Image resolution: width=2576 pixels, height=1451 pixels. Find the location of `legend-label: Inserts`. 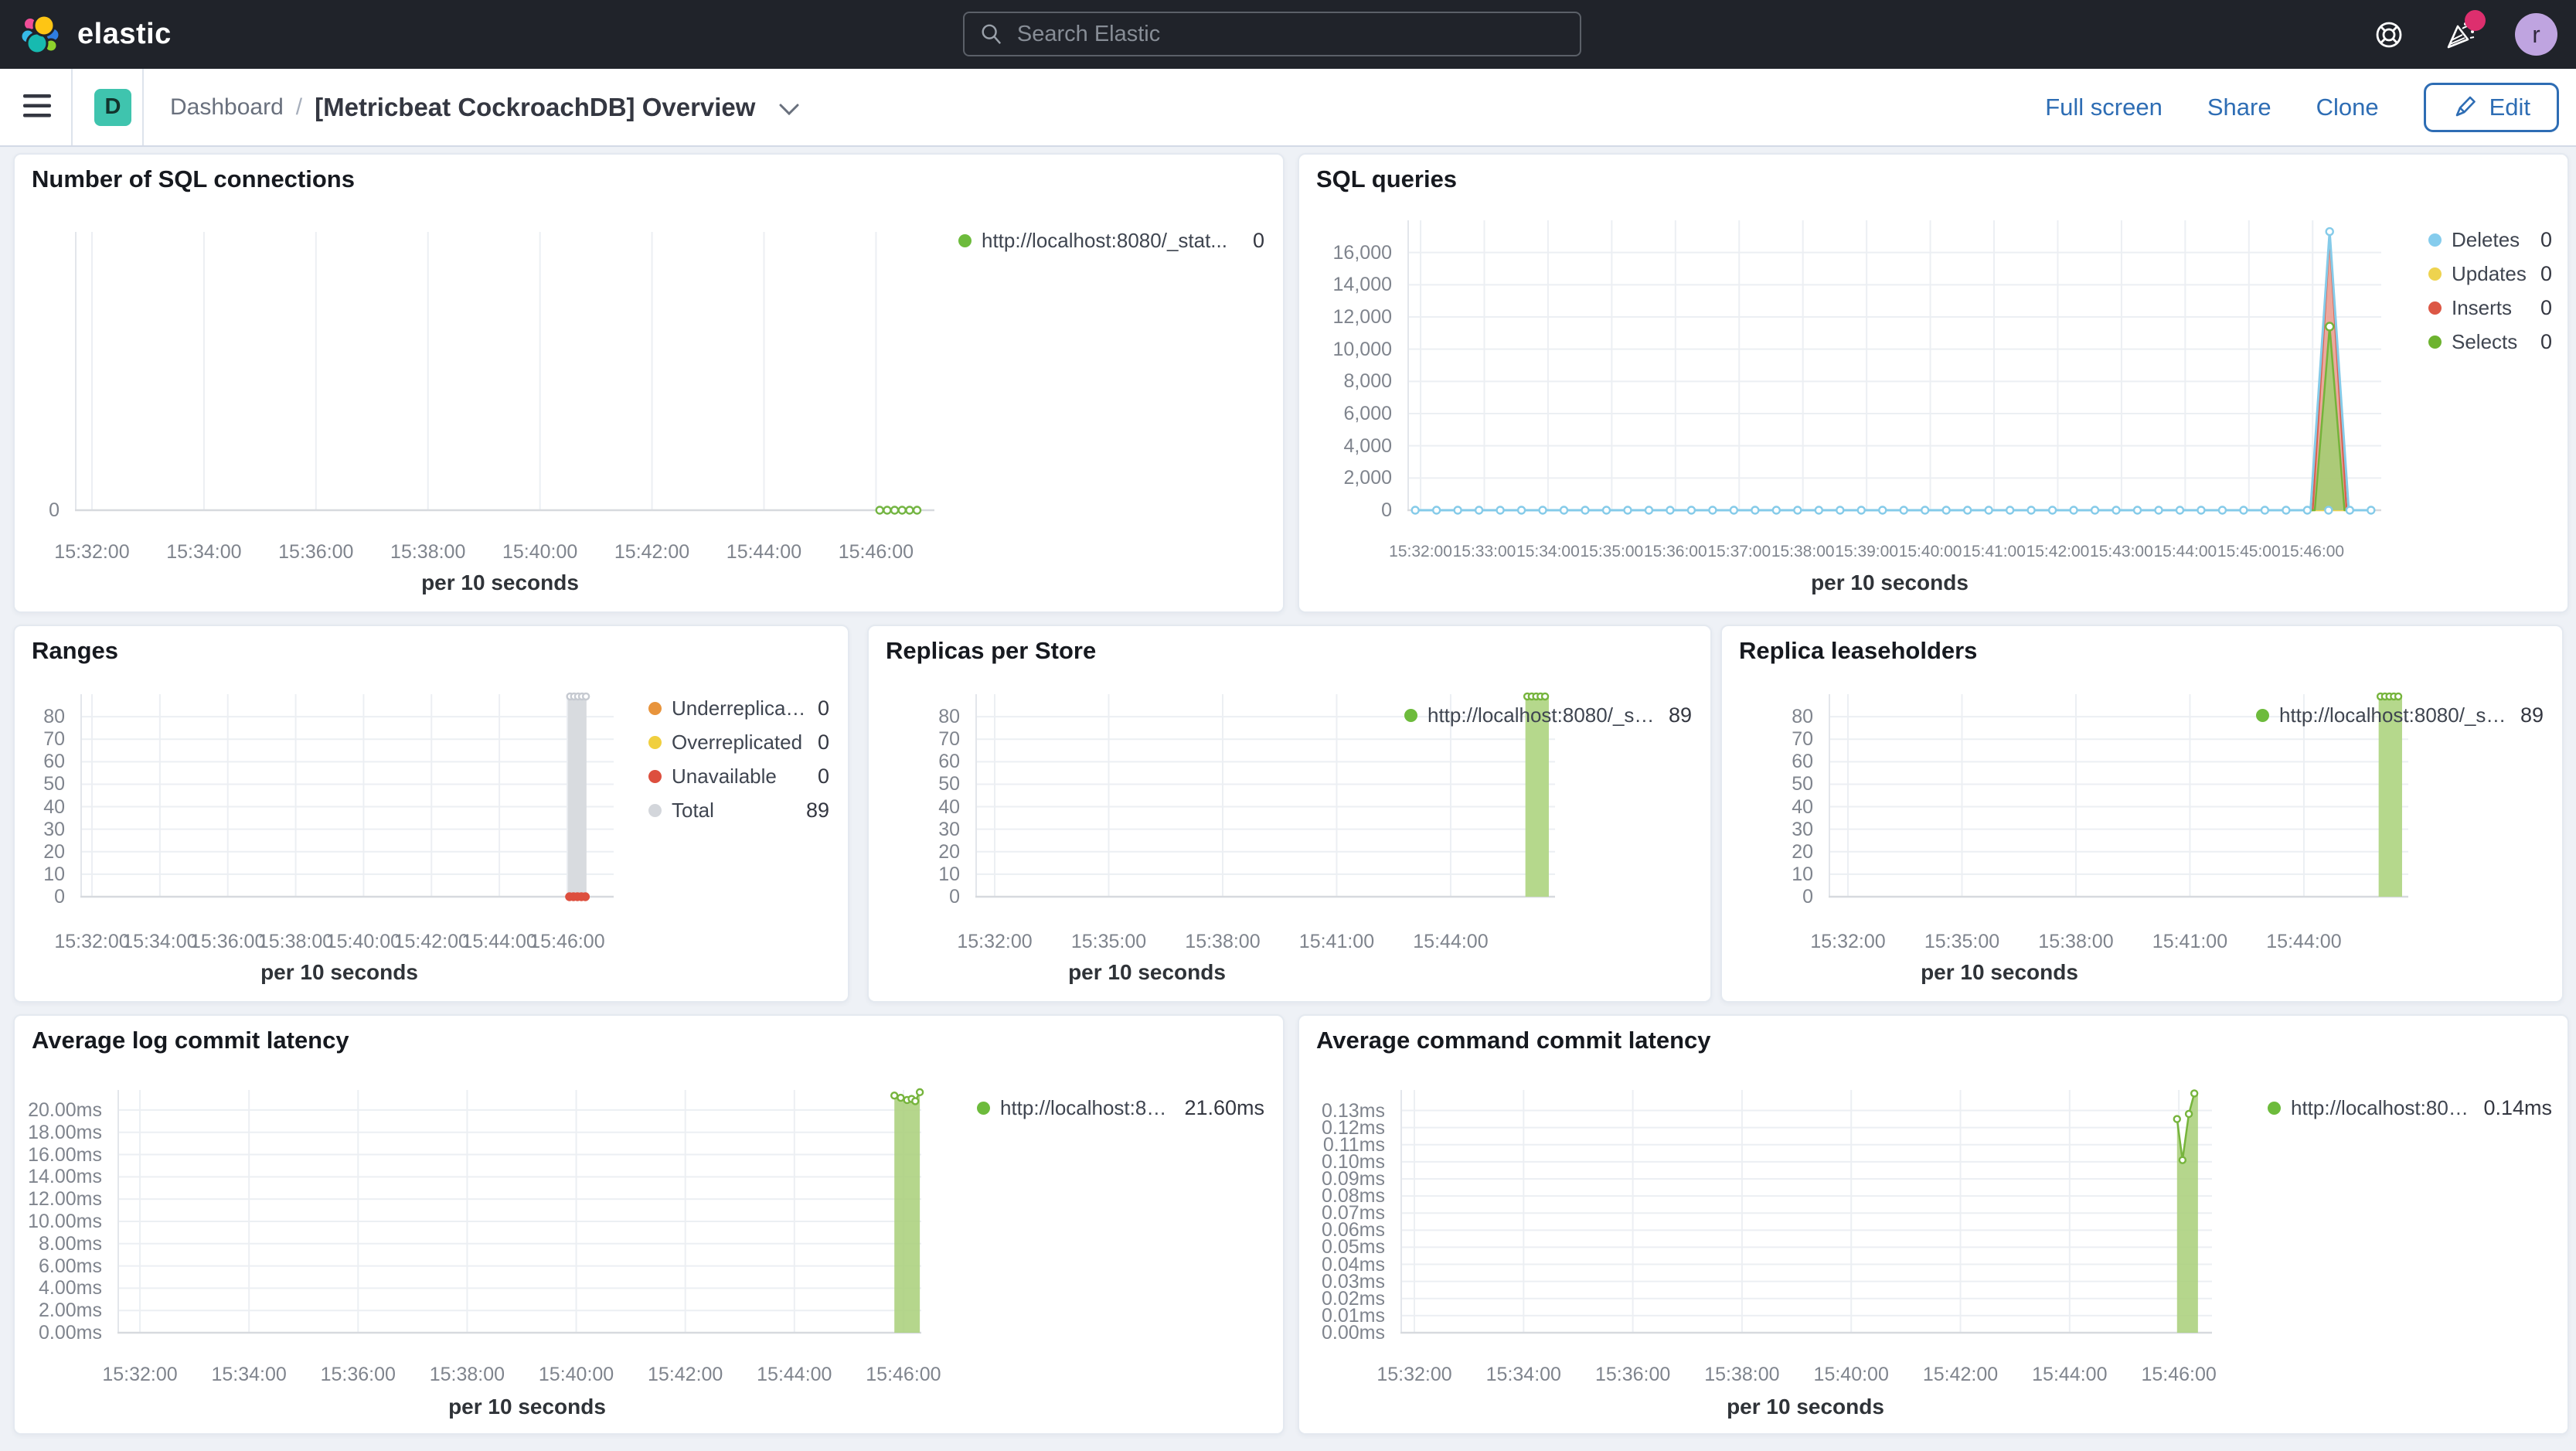

legend-label: Inserts is located at coordinates (2482, 307).